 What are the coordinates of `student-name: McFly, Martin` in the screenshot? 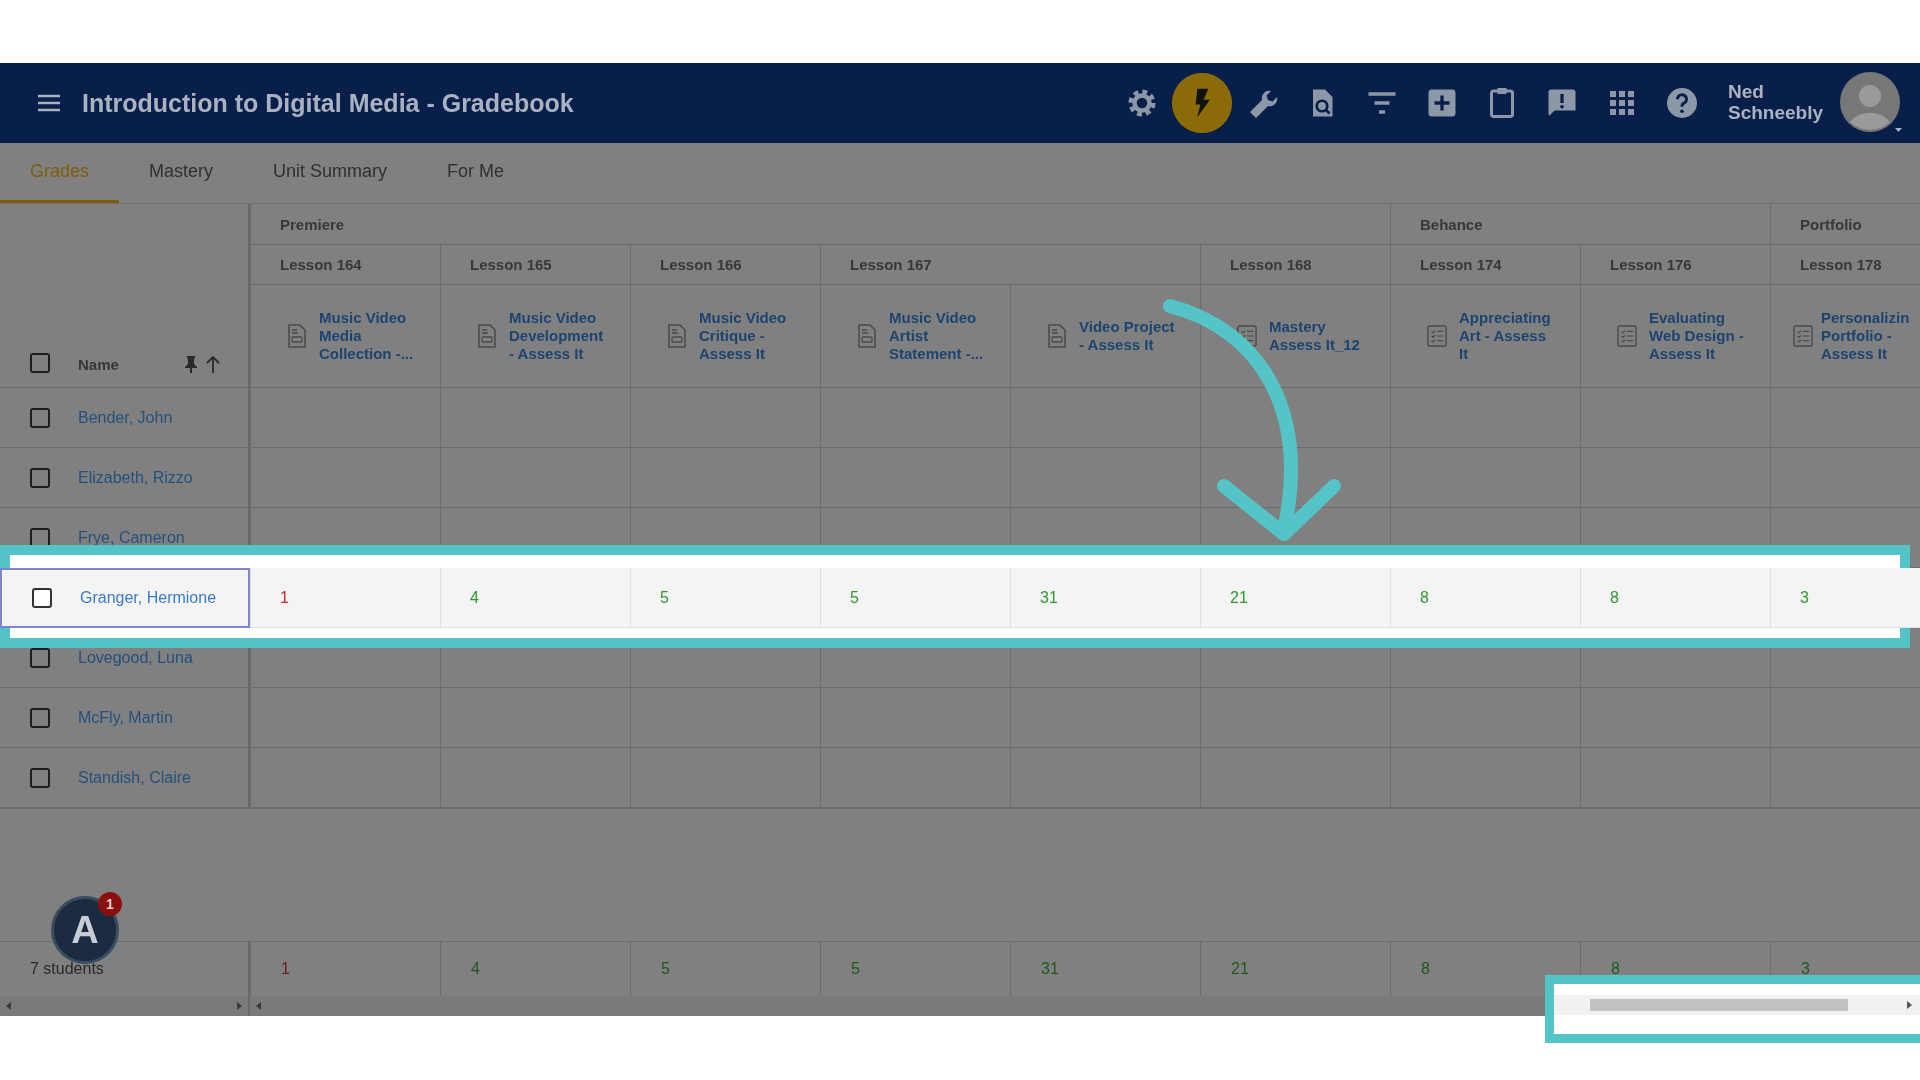 It's located at (125, 718).